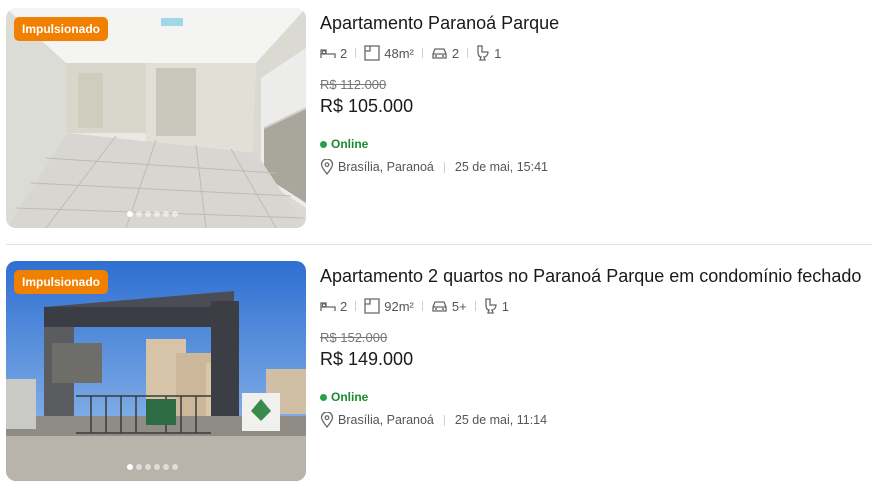 The width and height of the screenshot is (872, 493). Describe the element at coordinates (353, 84) in the screenshot. I see `old-price: R$ 112.000` at that location.